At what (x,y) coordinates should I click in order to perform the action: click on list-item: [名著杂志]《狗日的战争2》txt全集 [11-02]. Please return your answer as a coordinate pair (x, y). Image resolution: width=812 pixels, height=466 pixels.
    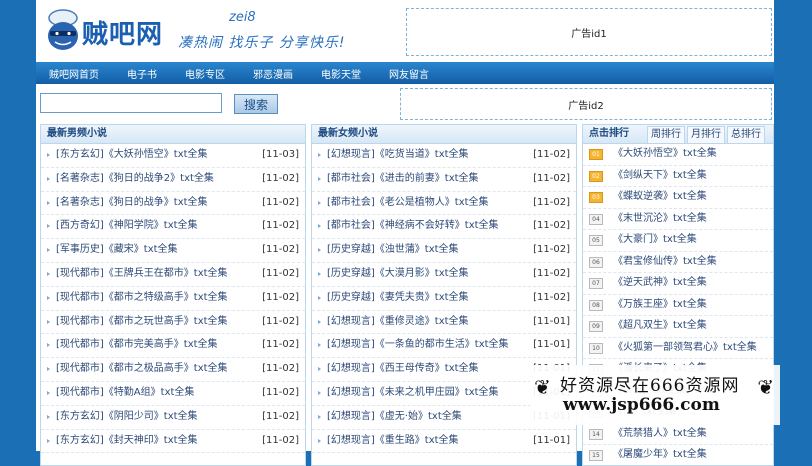
    Looking at the image, I should click on (173, 180).